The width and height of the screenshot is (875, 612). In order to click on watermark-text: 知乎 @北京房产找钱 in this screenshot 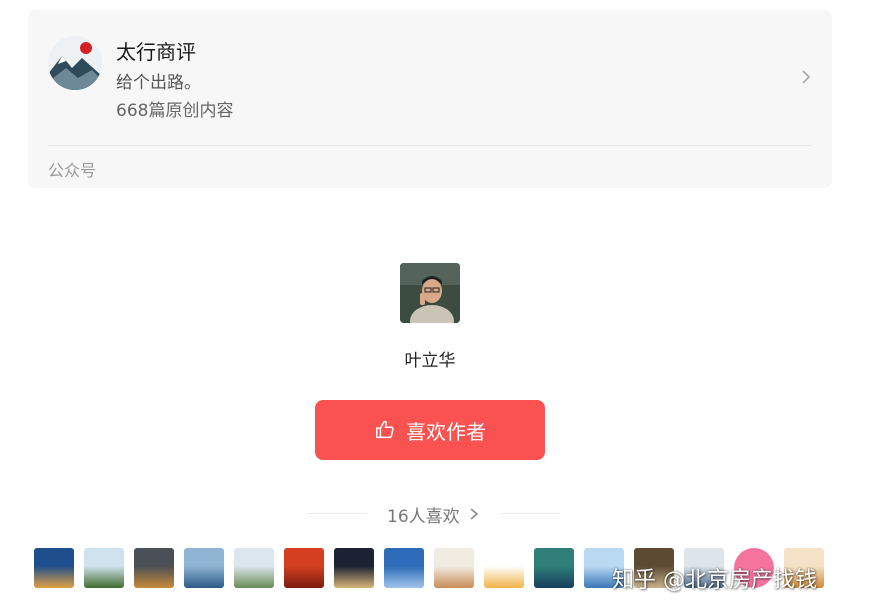, I will do `click(714, 580)`.